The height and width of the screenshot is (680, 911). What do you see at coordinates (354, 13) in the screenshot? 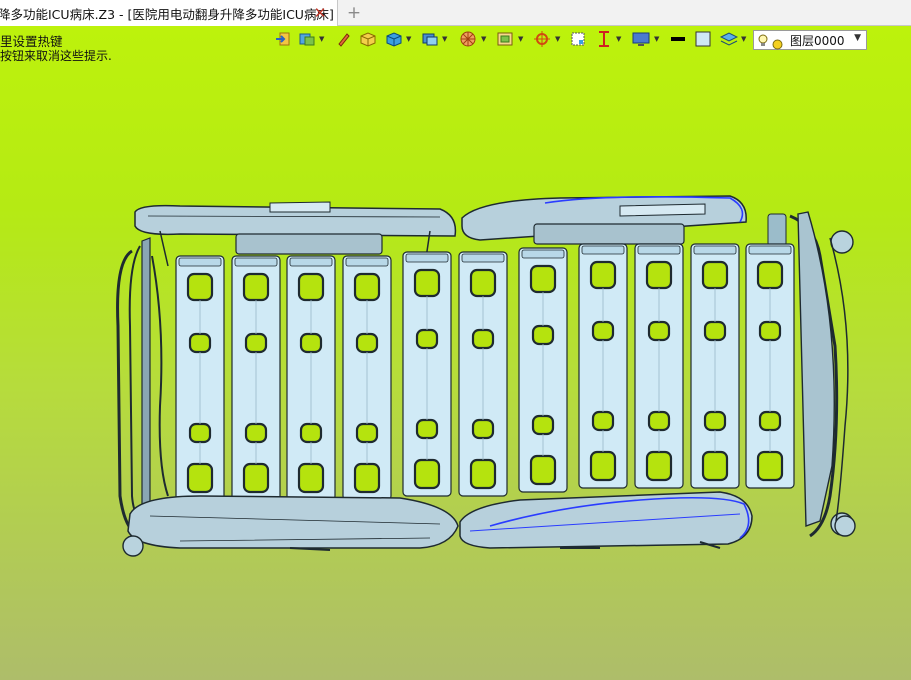
I see `new-tab-button: +` at bounding box center [354, 13].